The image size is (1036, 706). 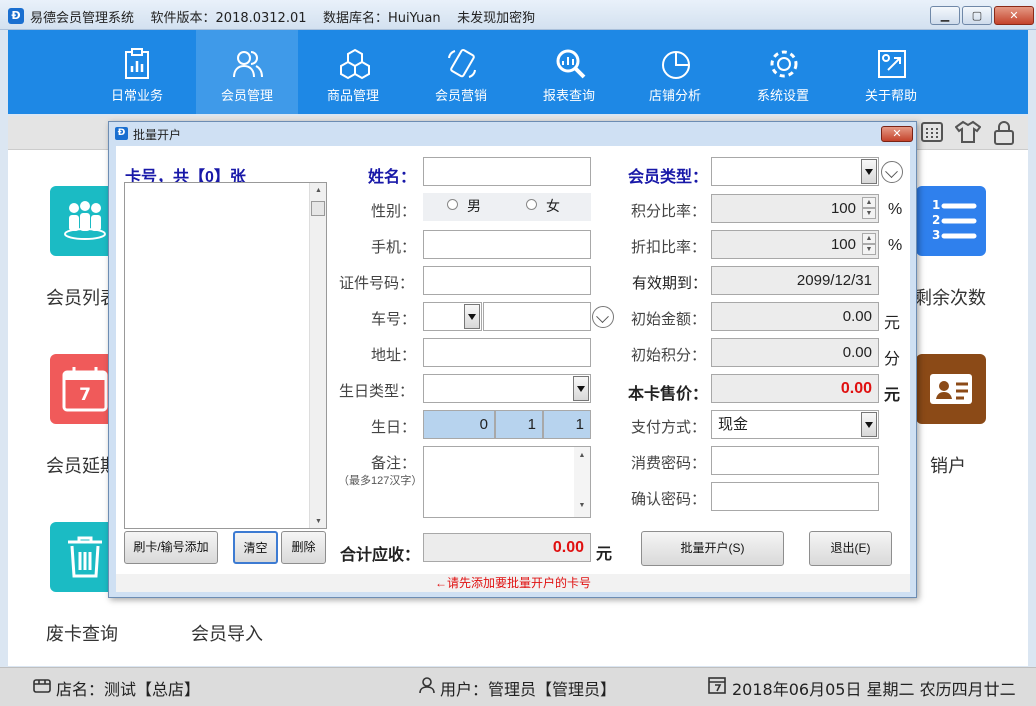 I want to click on init-amount-input: 0.00, so click(x=795, y=316).